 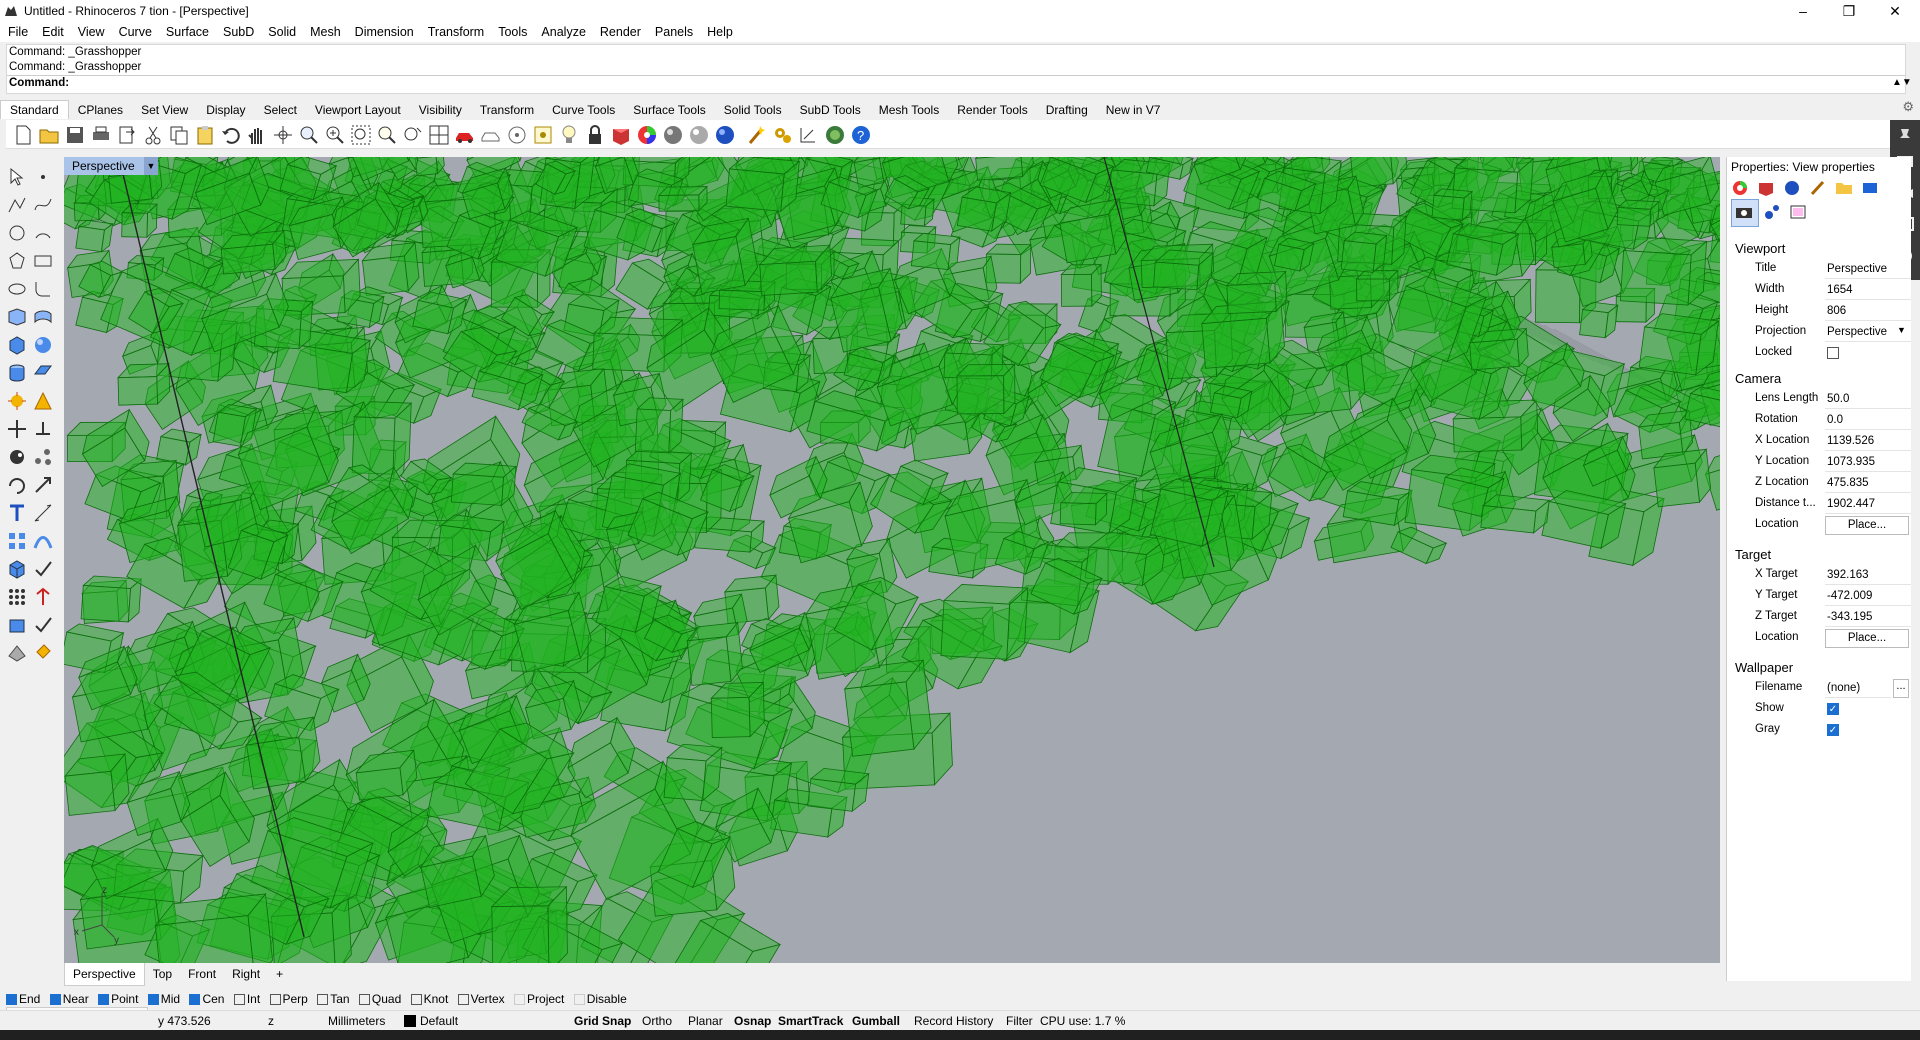 I want to click on tab-new-in-v7: New in V7, so click(x=1133, y=110).